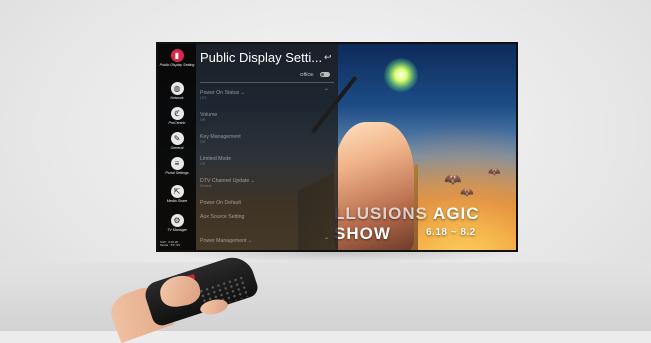 Image resolution: width=651 pixels, height=343 pixels. I want to click on menu-item-power-on-status: Power On Status ⌄ LST, so click(267, 95).